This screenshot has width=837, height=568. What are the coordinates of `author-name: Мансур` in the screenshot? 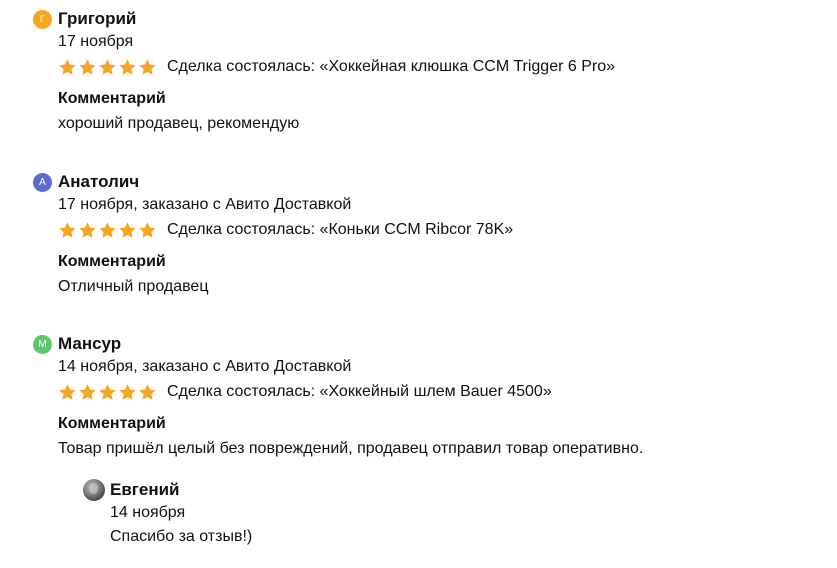 It's located at (89, 344).